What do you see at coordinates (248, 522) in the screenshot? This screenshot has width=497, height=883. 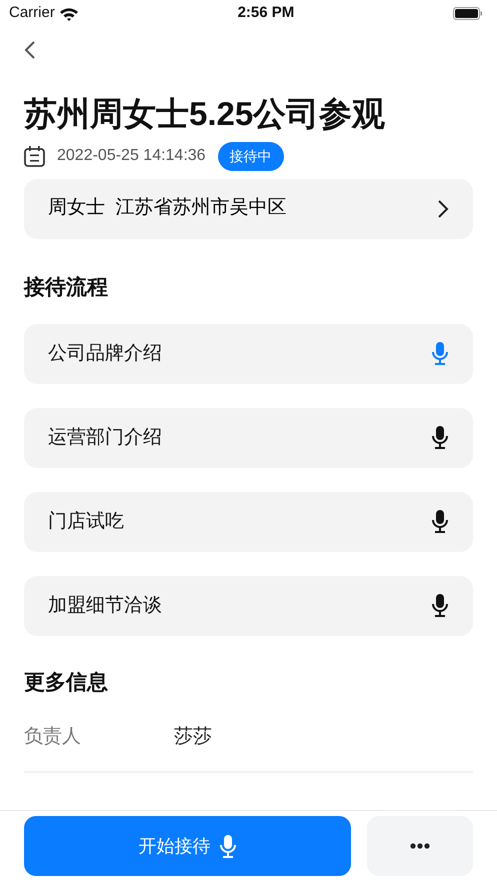 I see `process-step: 门店试吃` at bounding box center [248, 522].